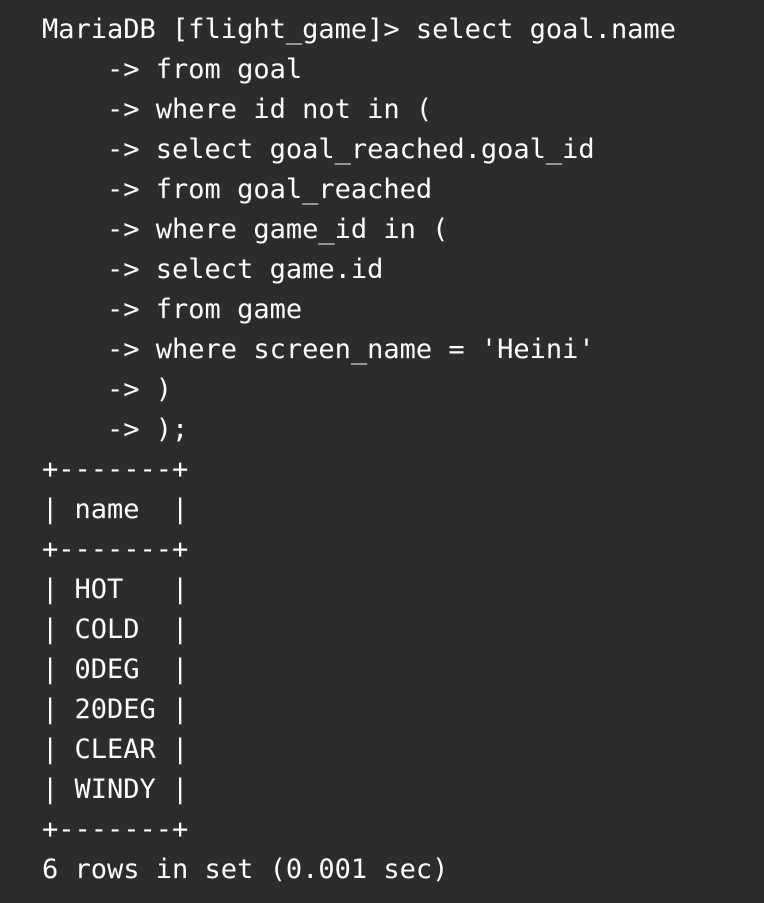 The height and width of the screenshot is (903, 764). Describe the element at coordinates (213, 269) in the screenshot. I see `query-continuation-line: -> select game.id` at that location.